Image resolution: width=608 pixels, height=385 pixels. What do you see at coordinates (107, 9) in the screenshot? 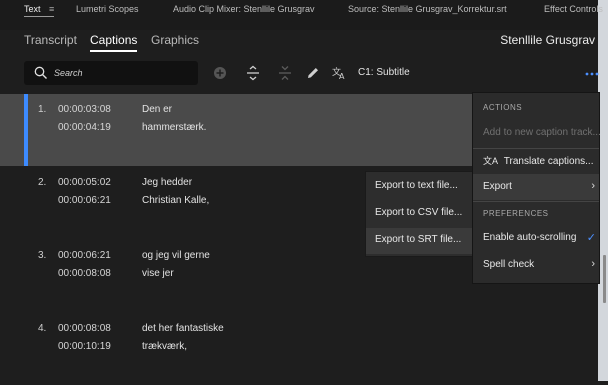
I see `panel-tab-lumetri-scopes: Lumetri Scopes` at bounding box center [107, 9].